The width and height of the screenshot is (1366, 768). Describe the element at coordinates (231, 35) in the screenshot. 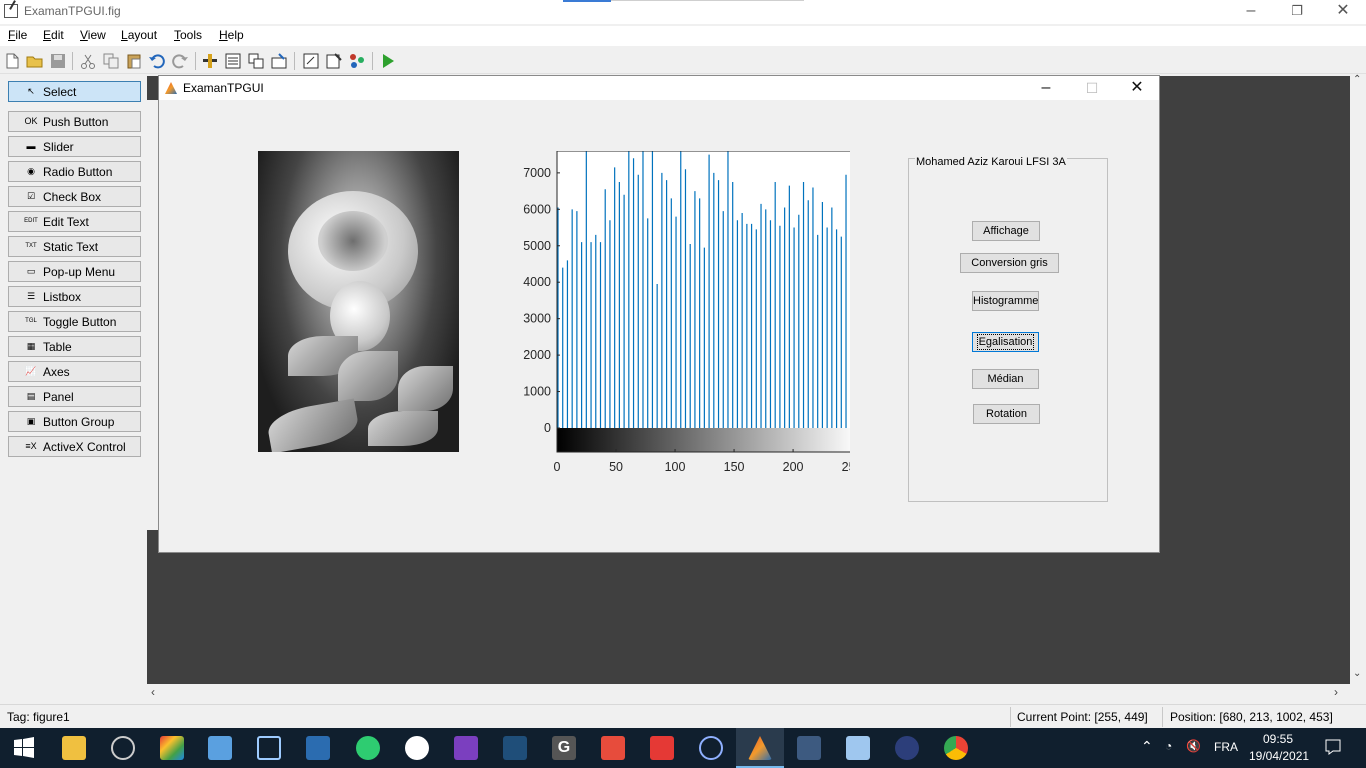

I see `menu-help: Help` at that location.